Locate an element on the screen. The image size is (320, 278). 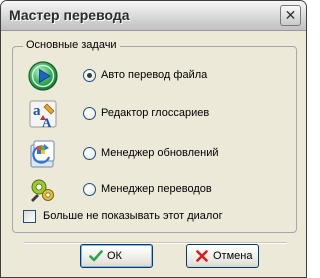
checkmark-icon is located at coordinates (96, 256).